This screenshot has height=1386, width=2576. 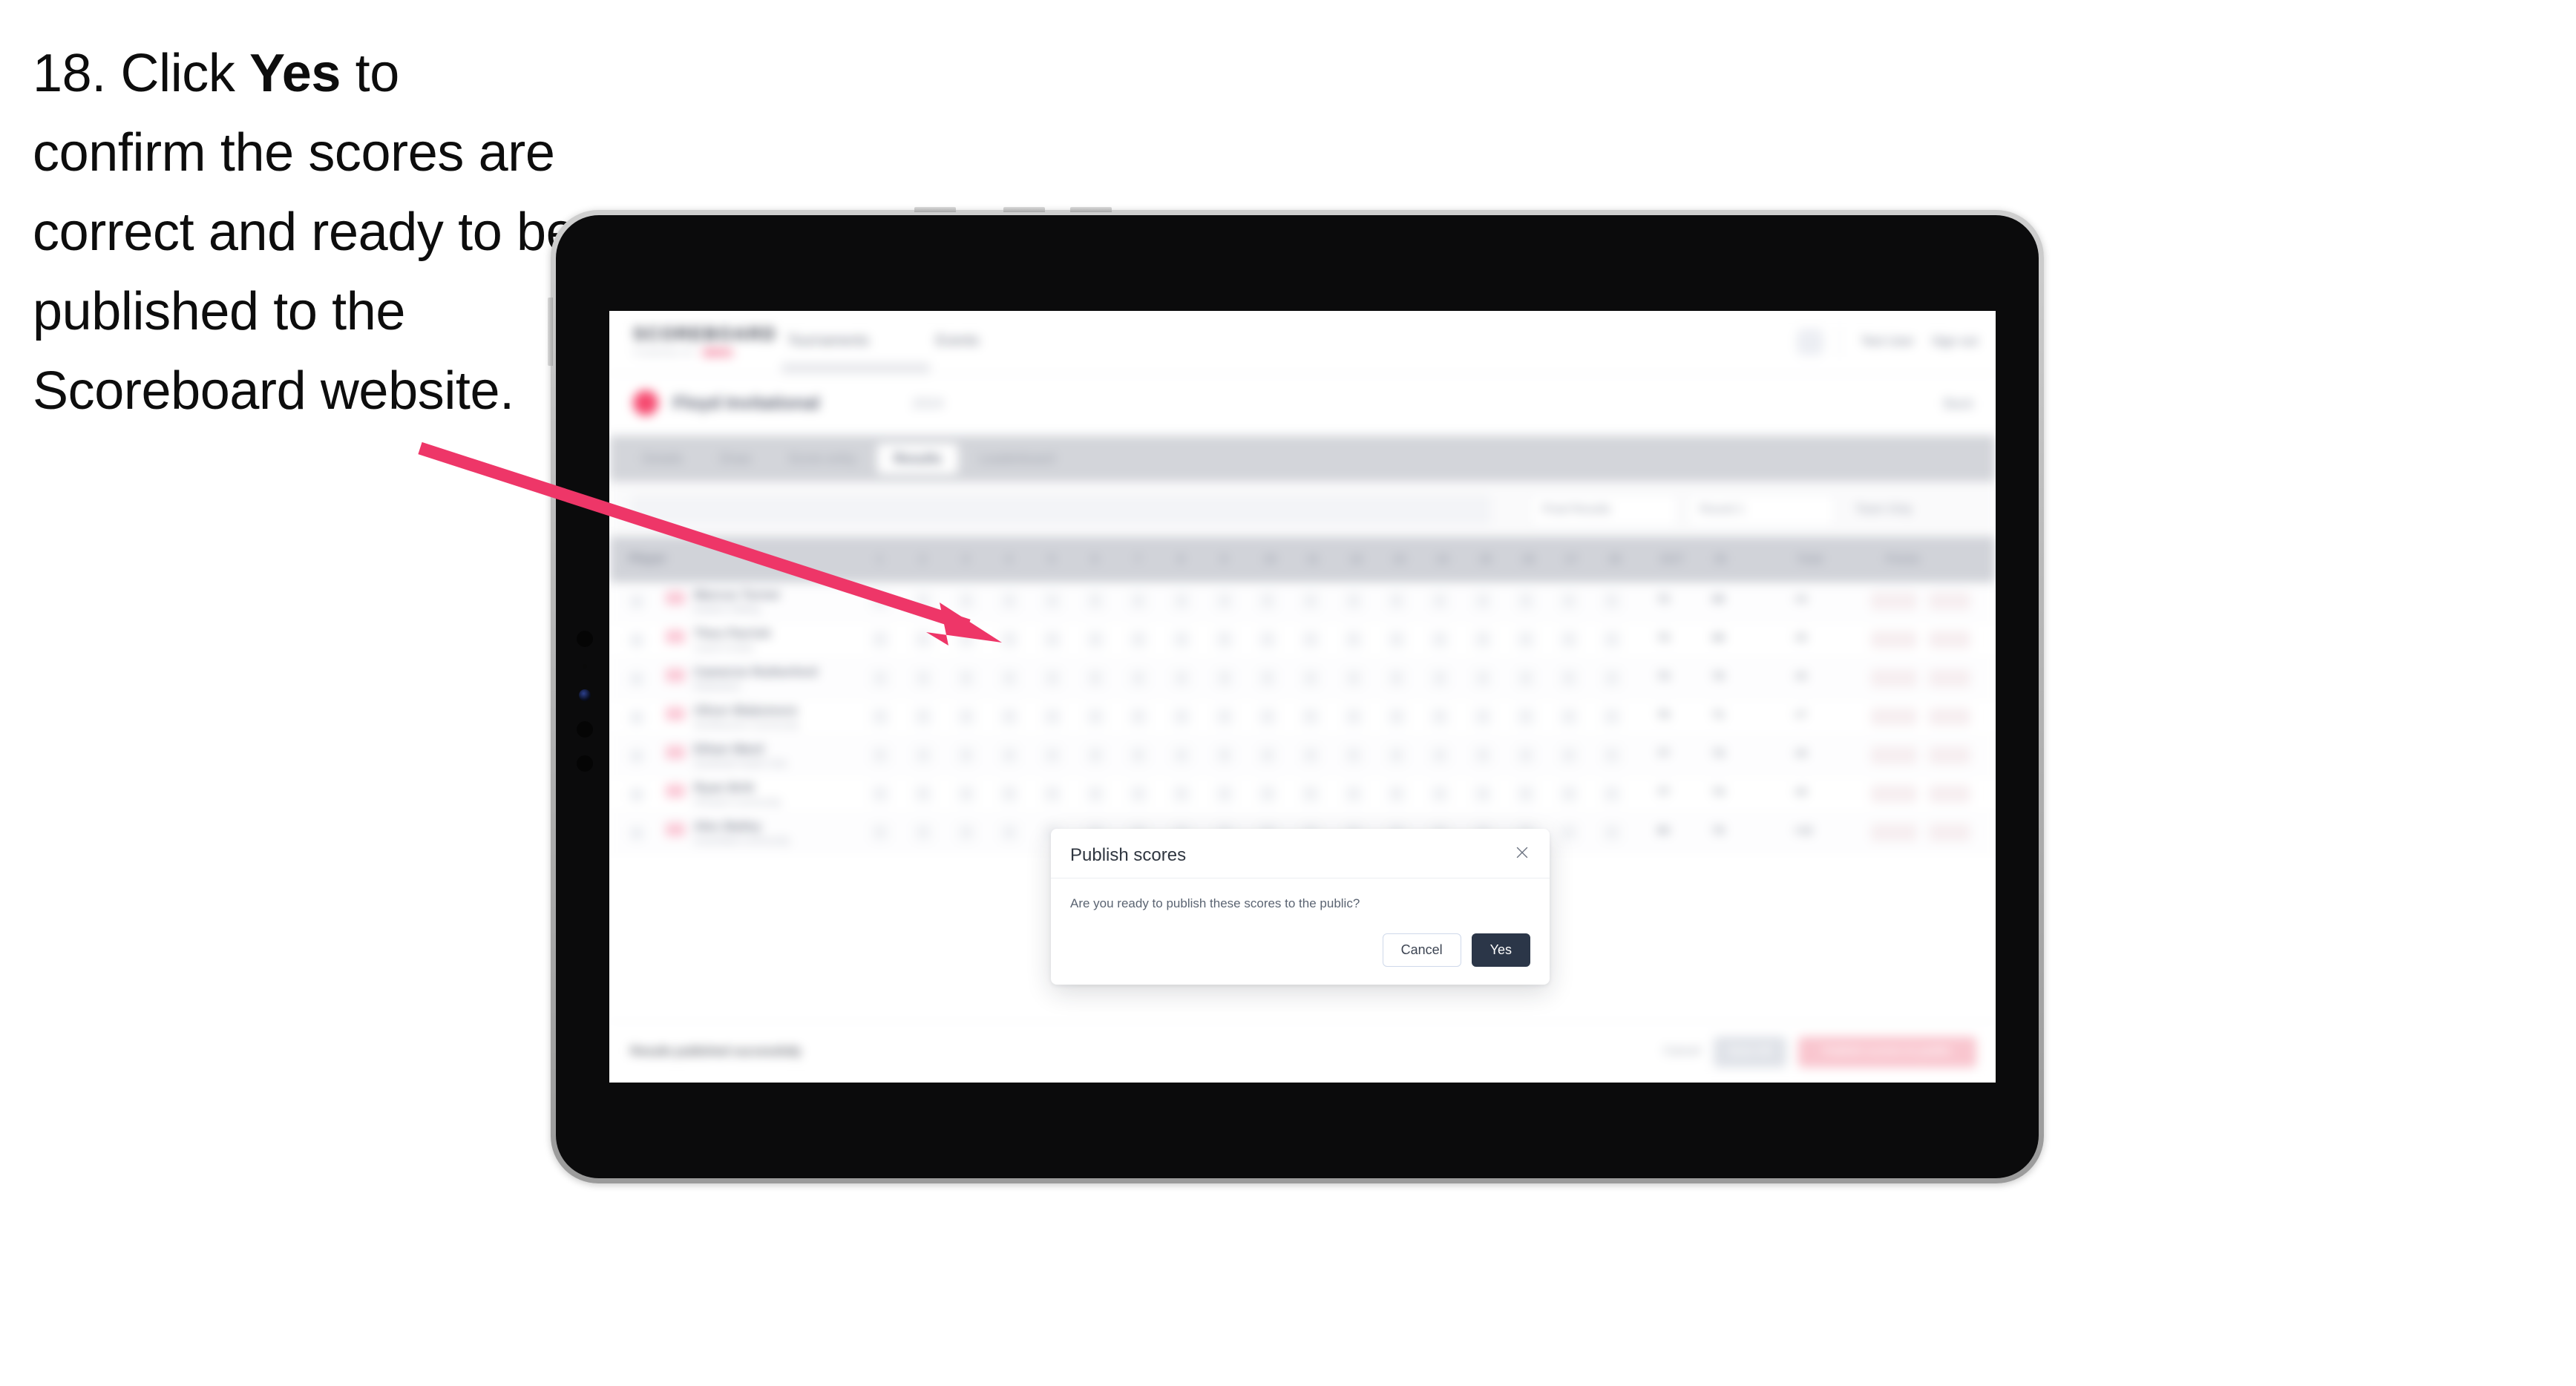 What do you see at coordinates (1500, 950) in the screenshot?
I see `yes-button: Yes` at bounding box center [1500, 950].